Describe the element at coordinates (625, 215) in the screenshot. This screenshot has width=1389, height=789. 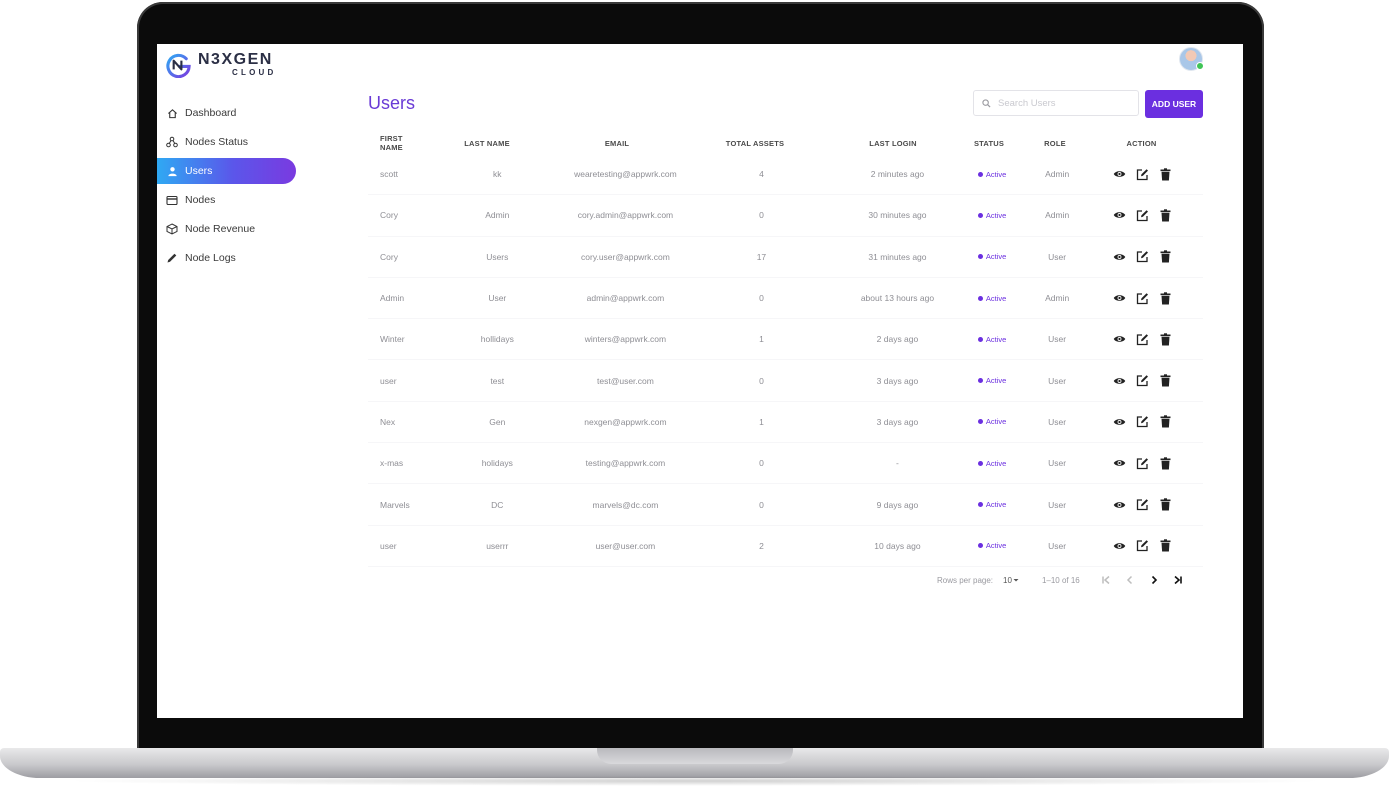
I see `email-cell: cory.admin@appwrk.com` at that location.